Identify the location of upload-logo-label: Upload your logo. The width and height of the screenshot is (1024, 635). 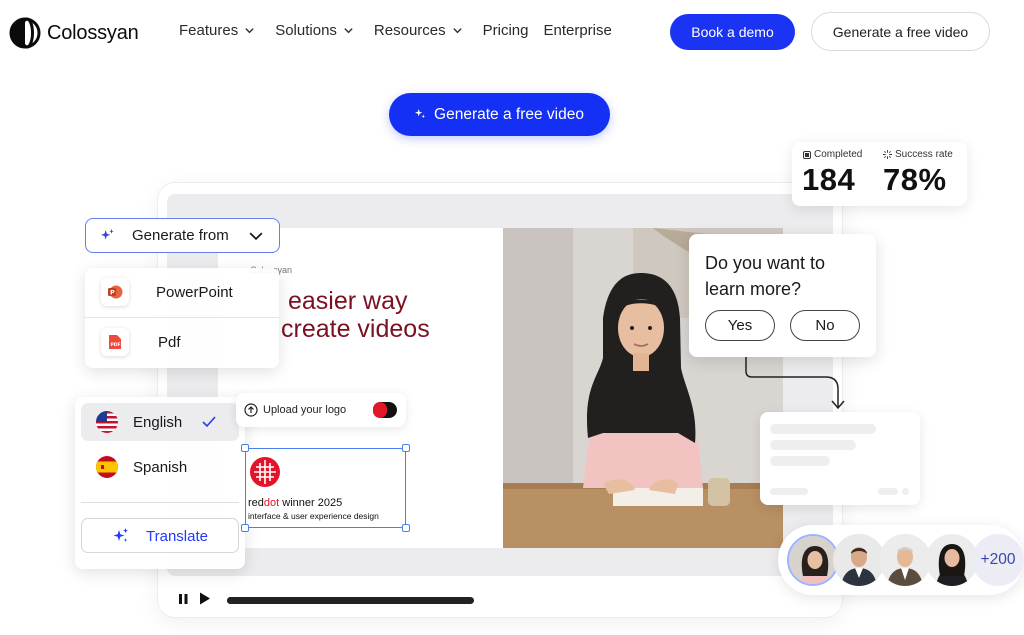
(305, 410).